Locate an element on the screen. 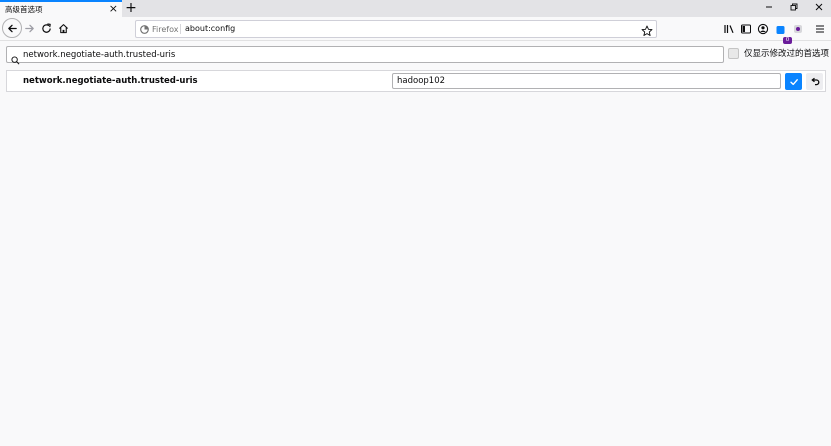 Image resolution: width=831 pixels, height=446 pixels. extension-2-icon is located at coordinates (798, 29).